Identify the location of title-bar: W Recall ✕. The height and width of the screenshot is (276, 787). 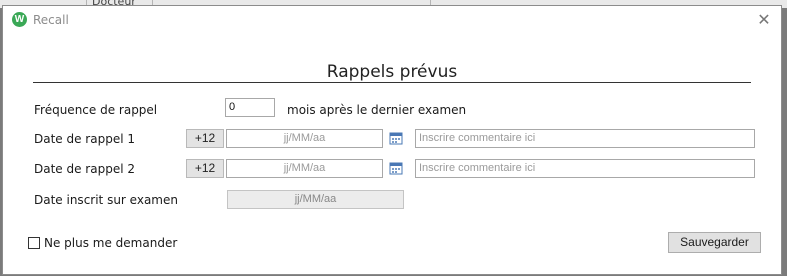
(392, 20).